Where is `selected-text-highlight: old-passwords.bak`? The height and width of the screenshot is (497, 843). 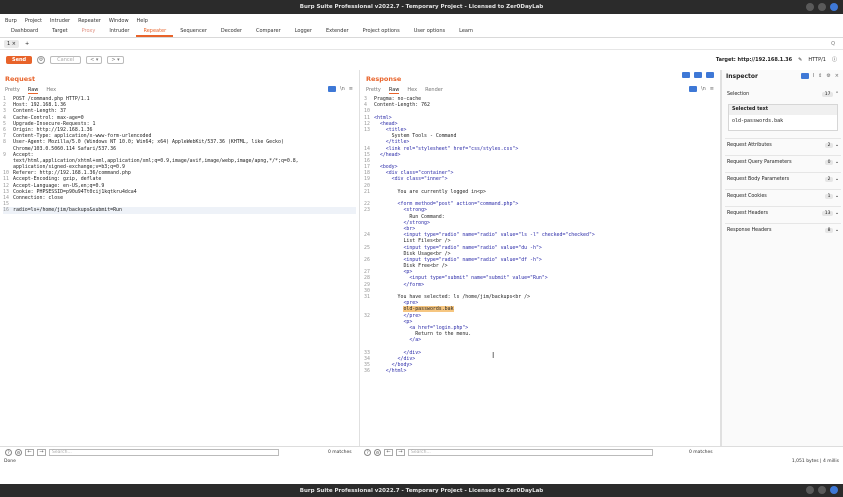
selected-text-highlight: old-passwords.bak is located at coordinates (428, 309).